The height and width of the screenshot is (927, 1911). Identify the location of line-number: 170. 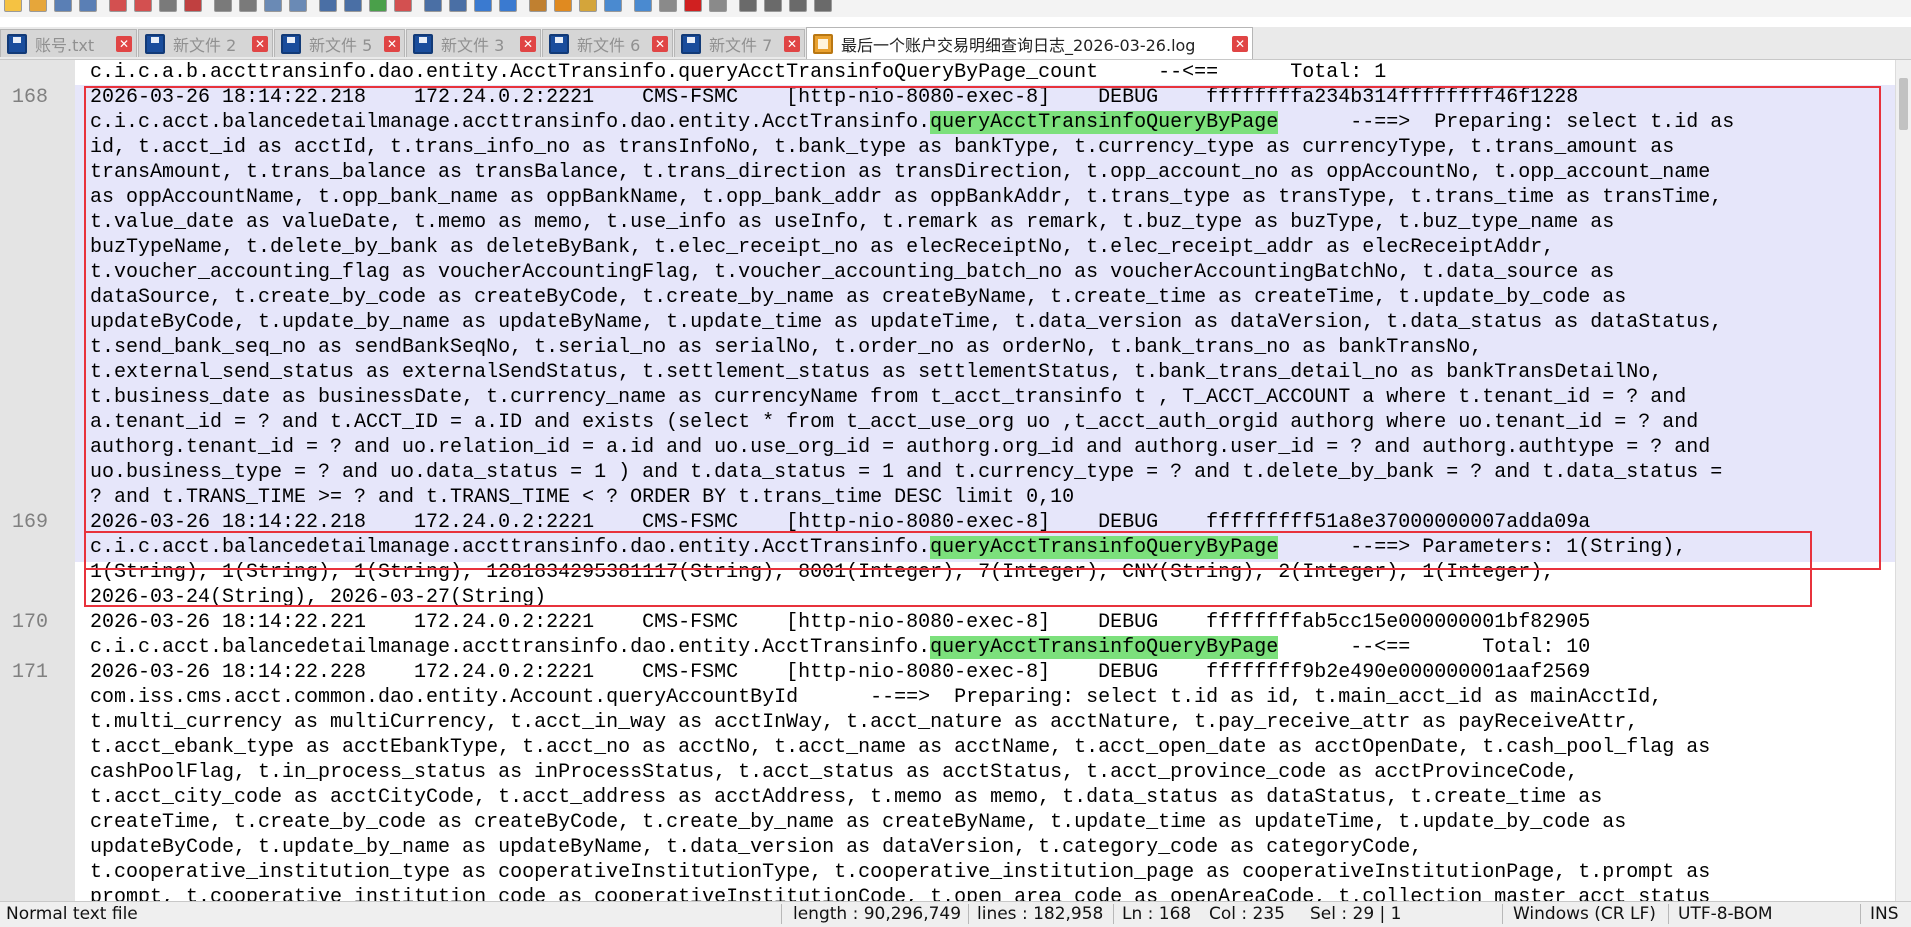
(29, 622).